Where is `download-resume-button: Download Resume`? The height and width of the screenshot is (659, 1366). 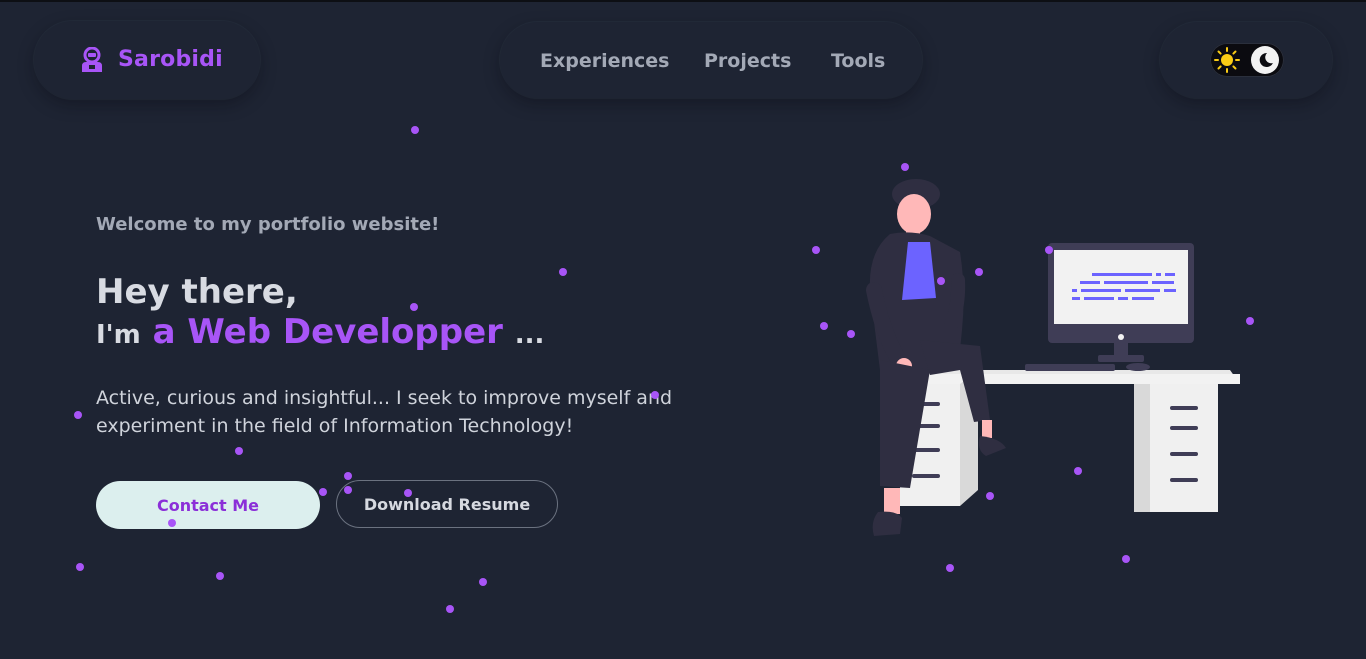
download-resume-button: Download Resume is located at coordinates (447, 504).